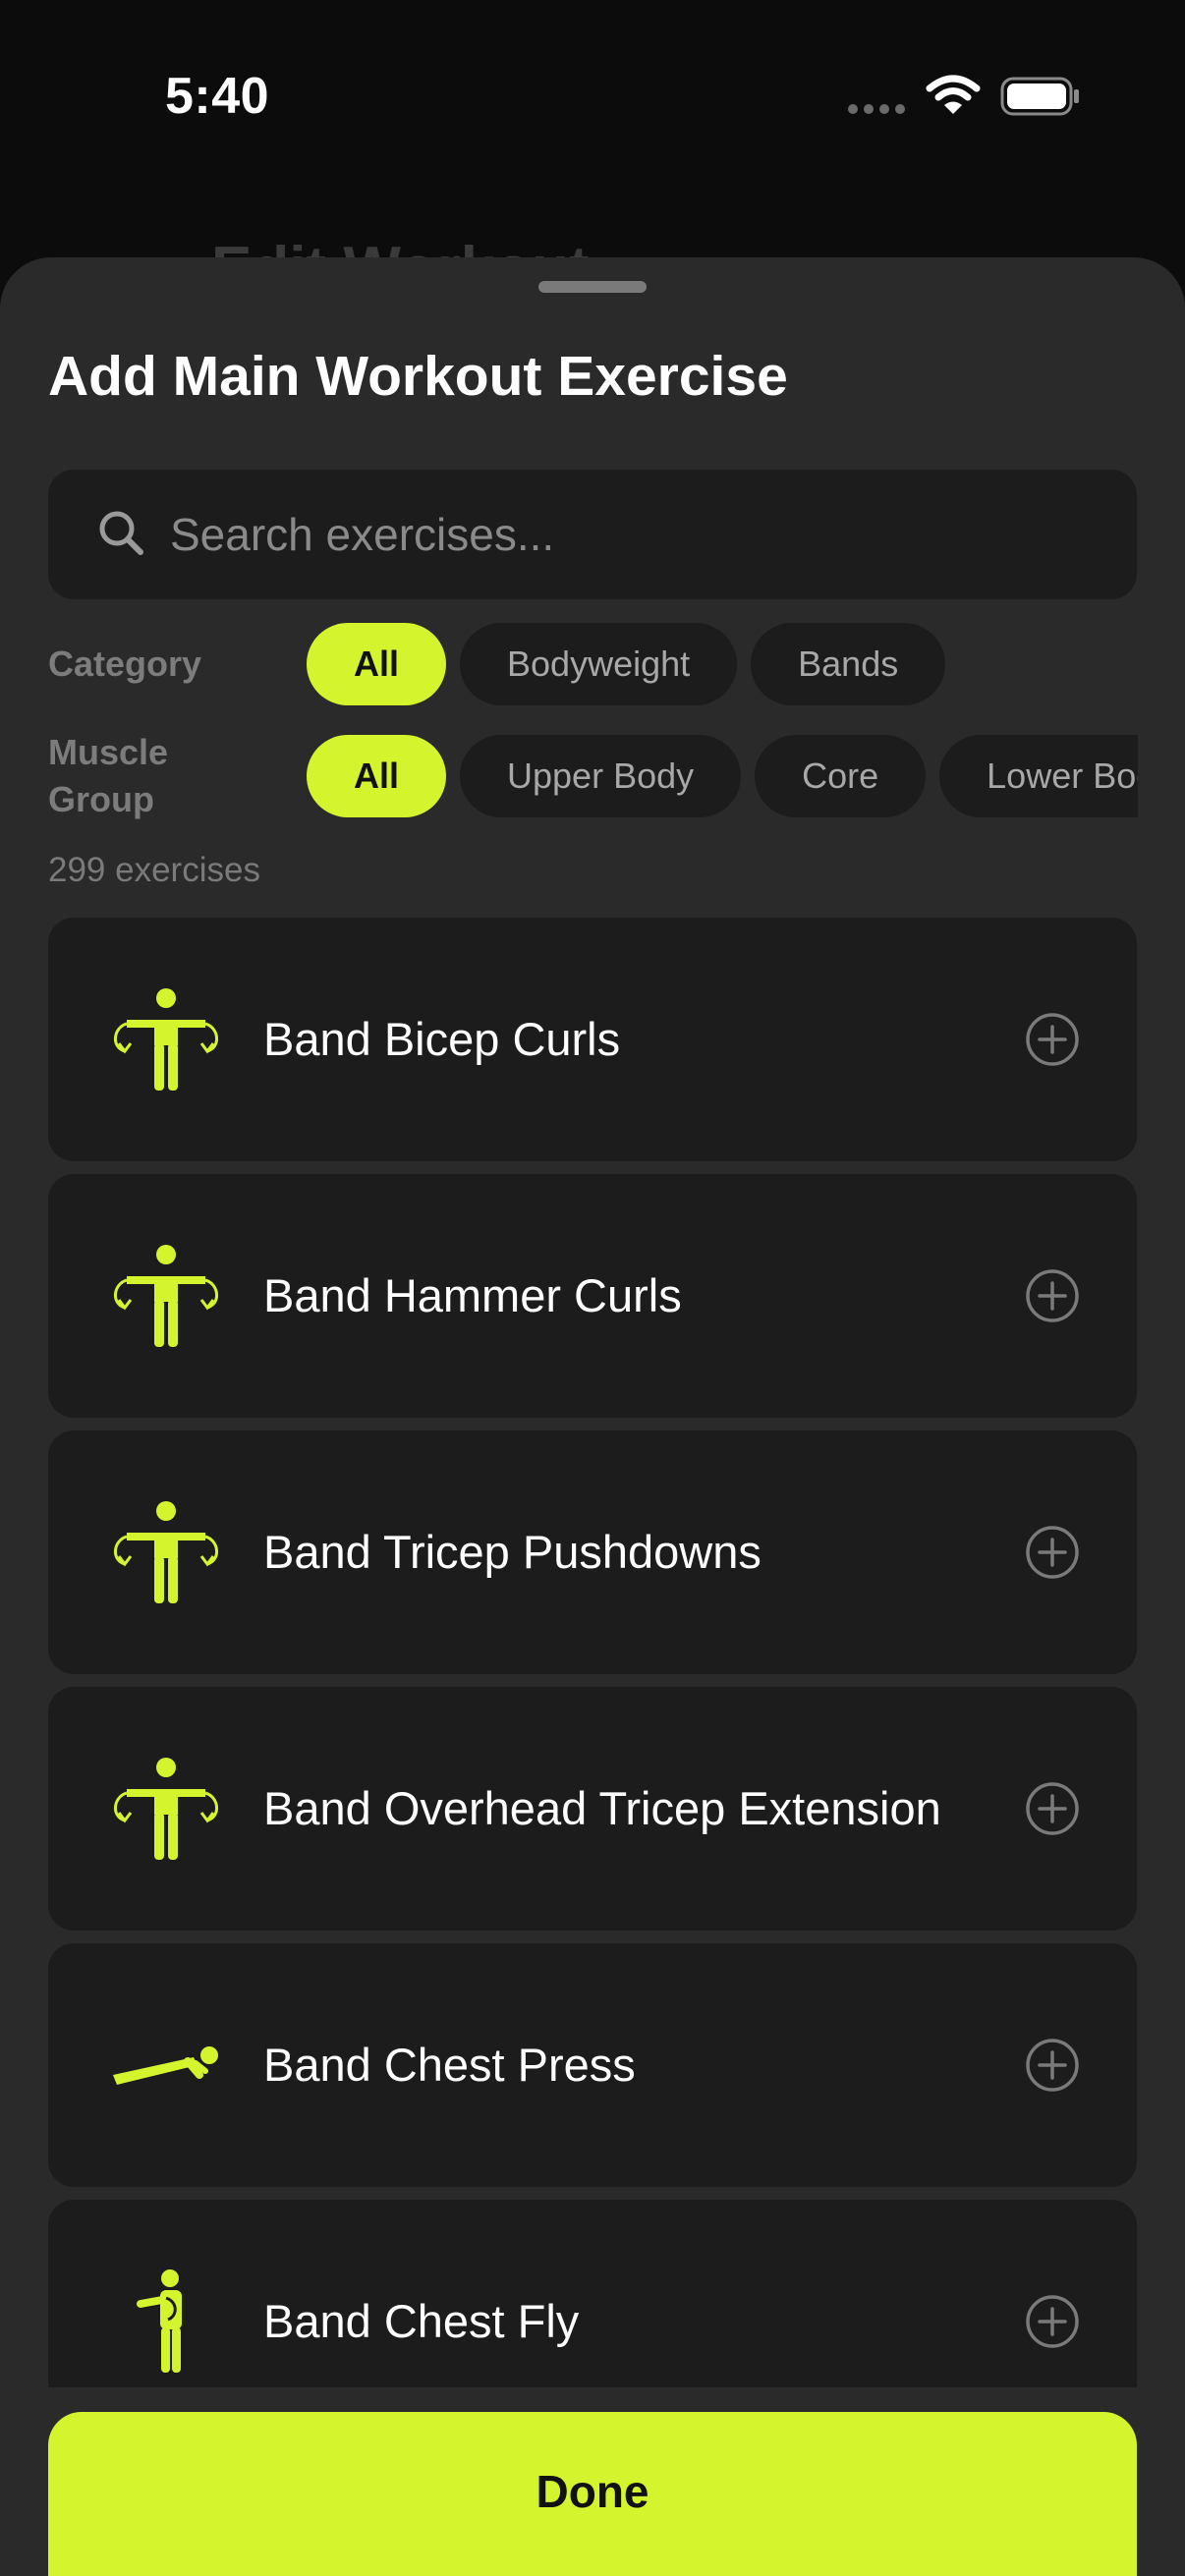  I want to click on figure-pushup-icon, so click(166, 2065).